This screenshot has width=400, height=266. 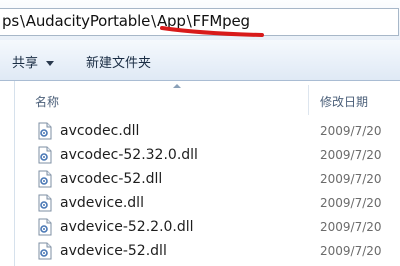 What do you see at coordinates (212, 31) in the screenshot?
I see `red-underline-annotation` at bounding box center [212, 31].